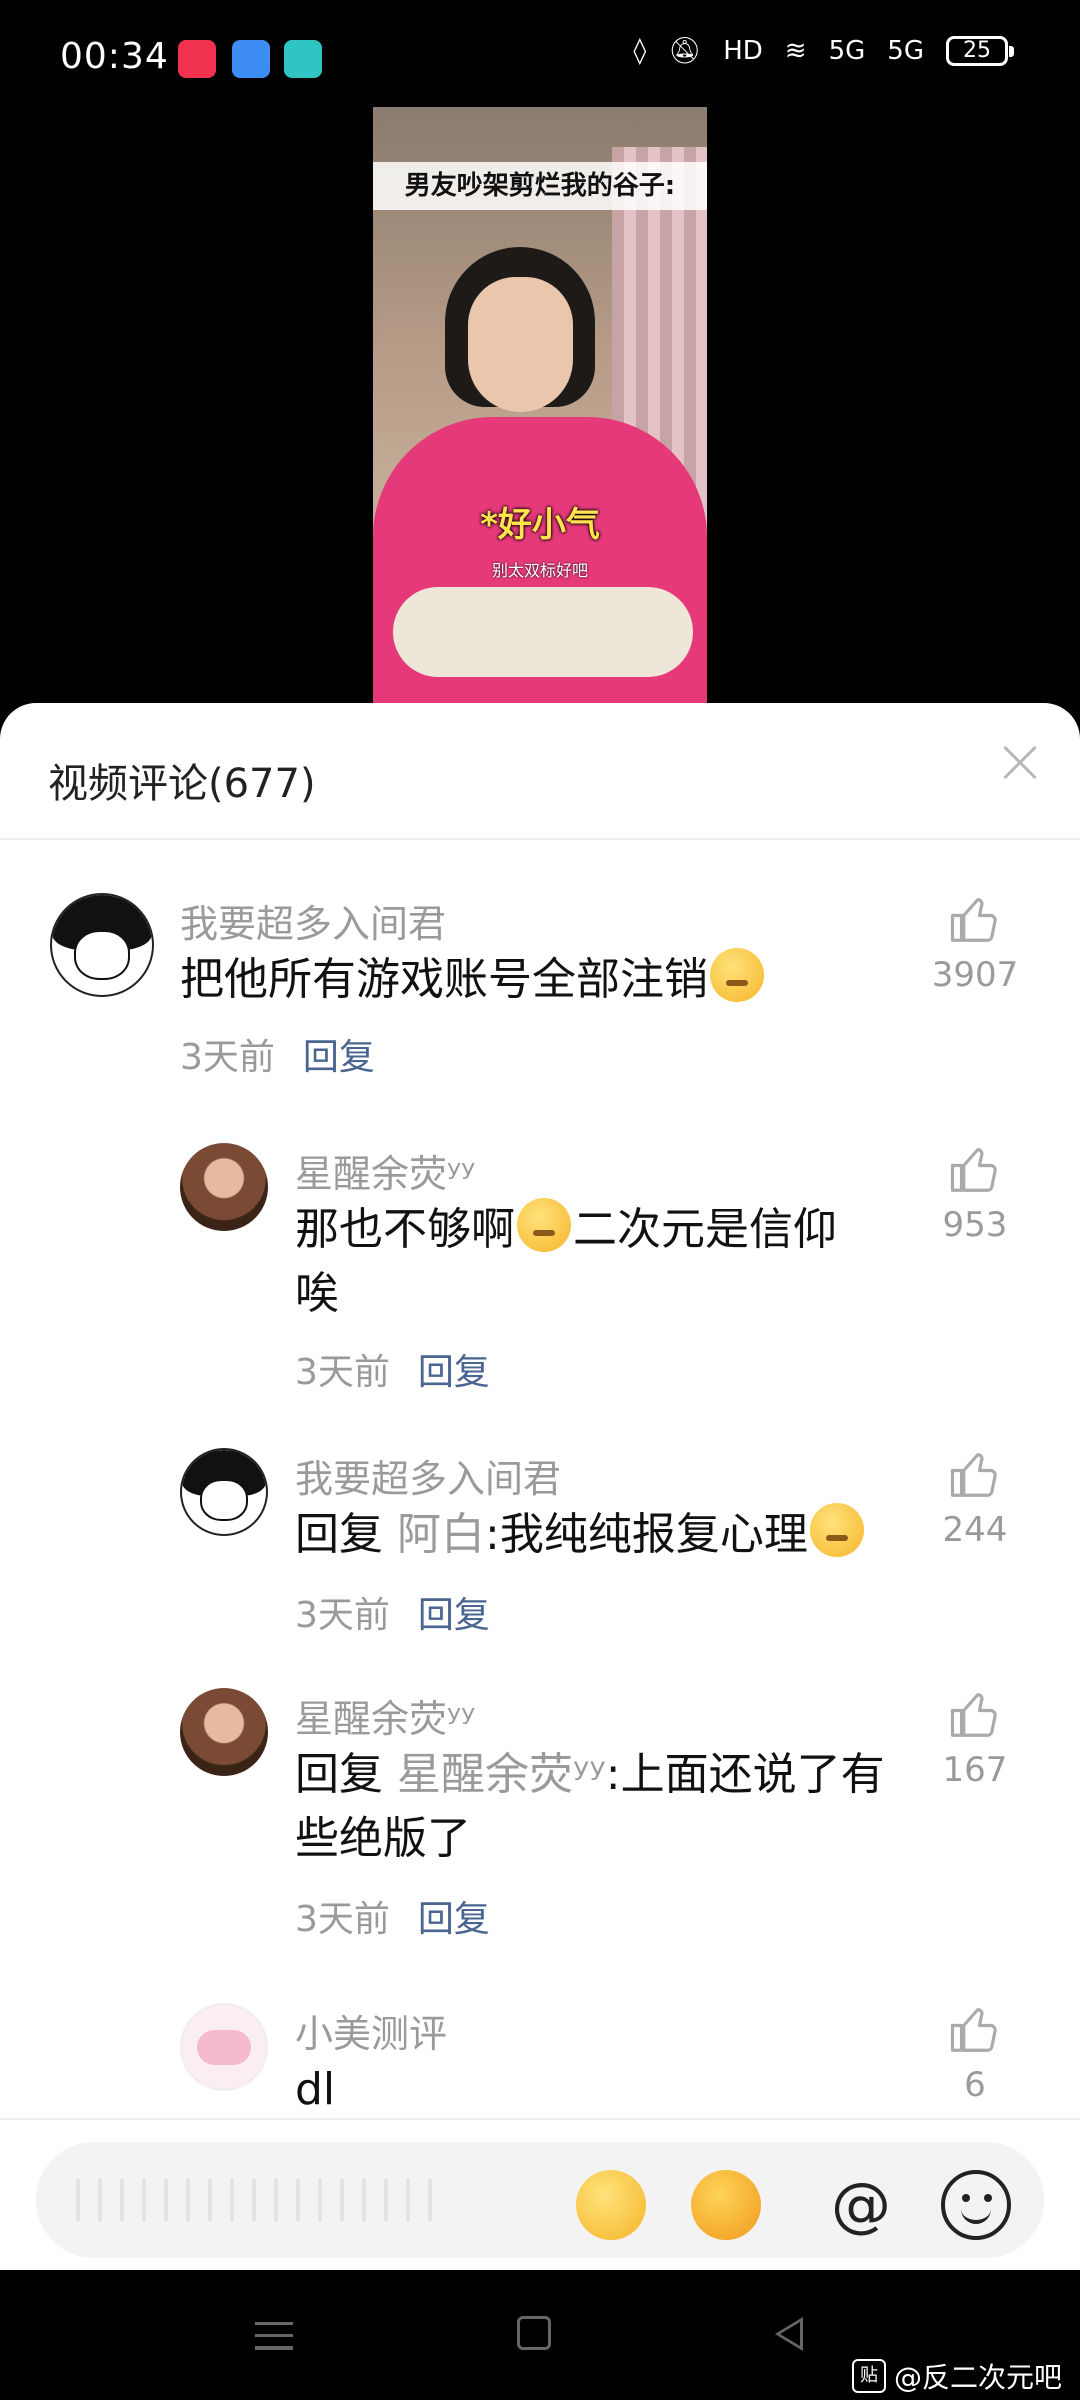 The image size is (1080, 2400). I want to click on comment-username: 小美测评, so click(371, 2030).